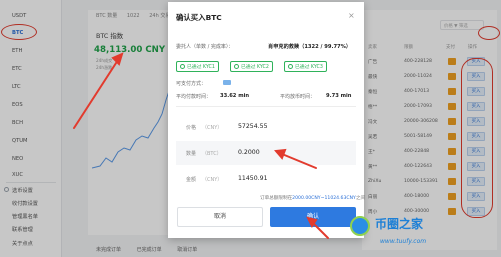 This screenshot has width=501, height=257. Describe the element at coordinates (201, 67) in the screenshot. I see `kyc1-label: 已通过 KYC1` at that location.